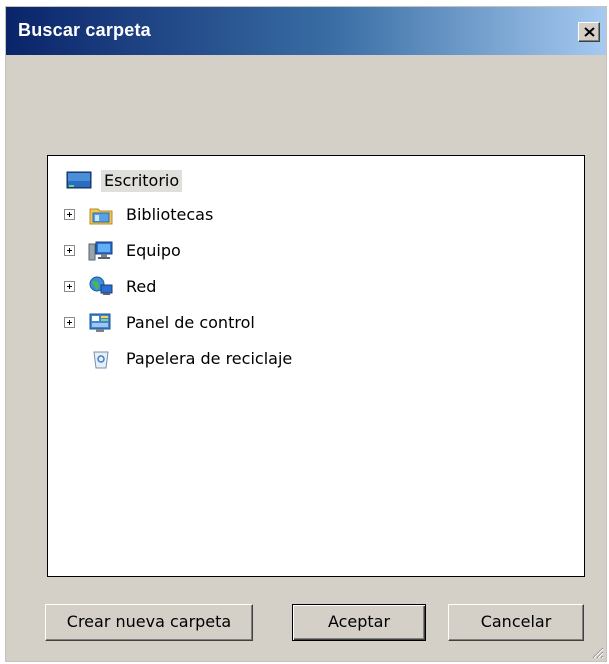 This screenshot has width=609, height=664. Describe the element at coordinates (169, 215) in the screenshot. I see `tree-item-label: Bibliotecas` at that location.